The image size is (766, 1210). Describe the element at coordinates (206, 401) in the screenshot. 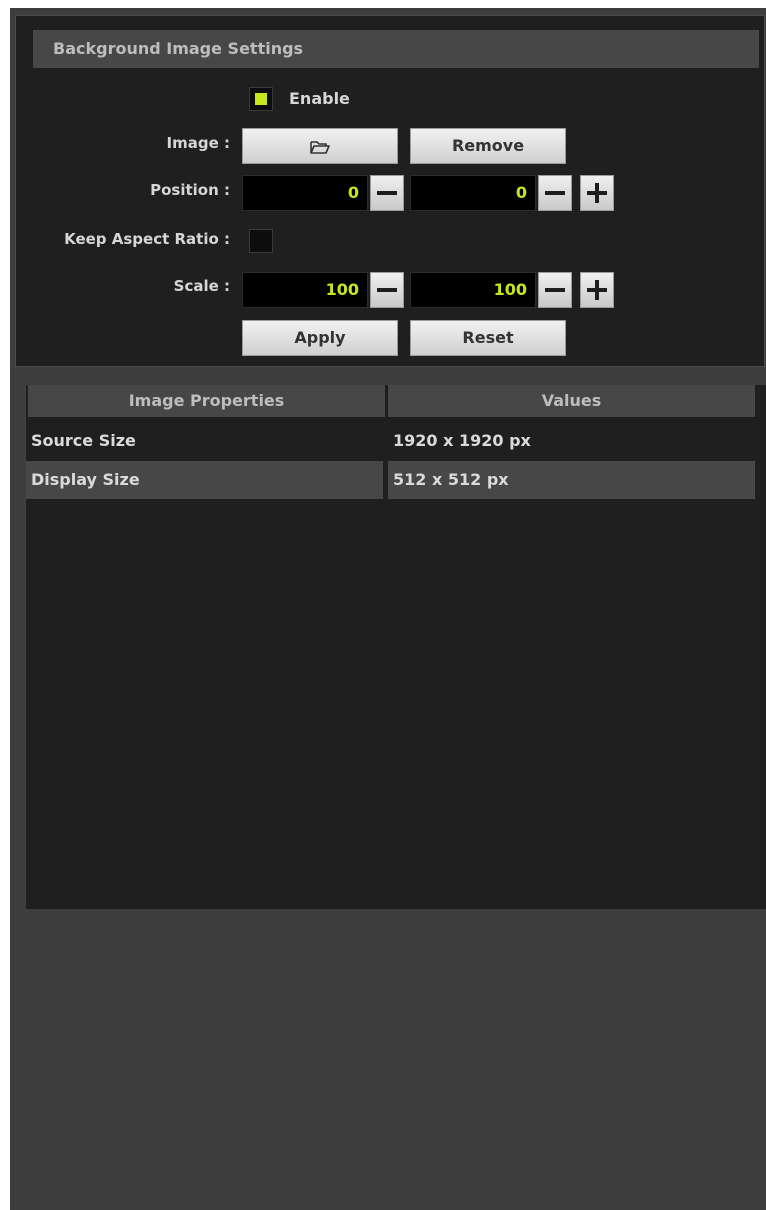

I see `column-header-image-properties: Image Properties` at that location.